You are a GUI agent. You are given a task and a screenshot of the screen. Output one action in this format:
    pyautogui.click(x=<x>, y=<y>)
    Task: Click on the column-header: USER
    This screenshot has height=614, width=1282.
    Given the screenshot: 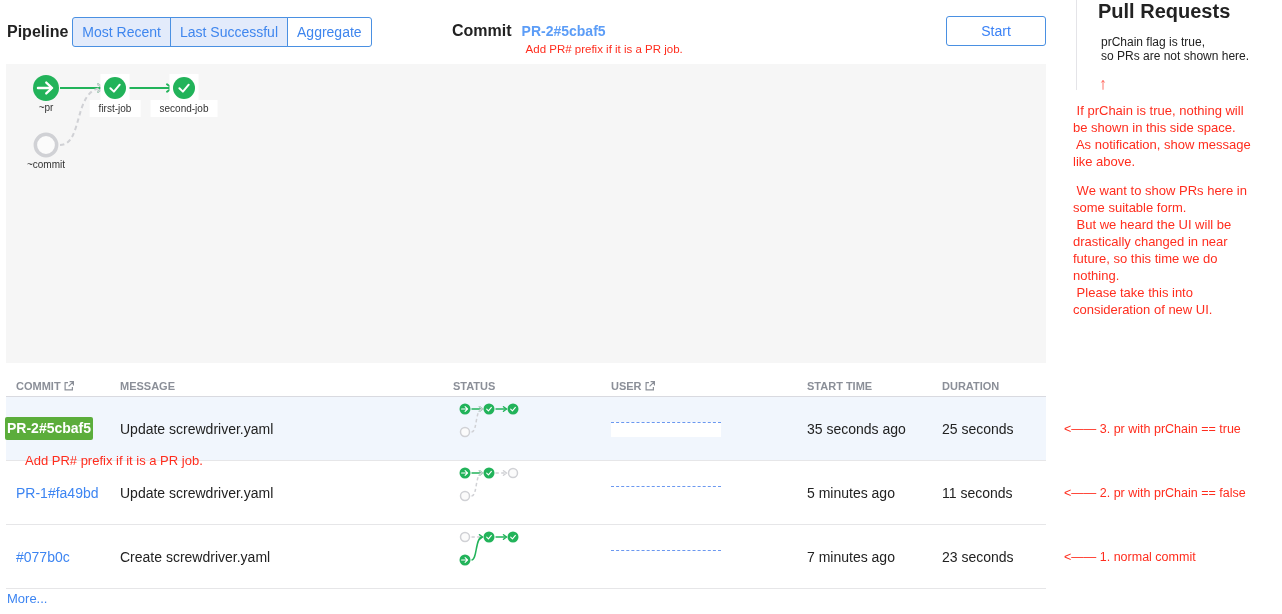 What is the action you would take?
    pyautogui.click(x=626, y=386)
    